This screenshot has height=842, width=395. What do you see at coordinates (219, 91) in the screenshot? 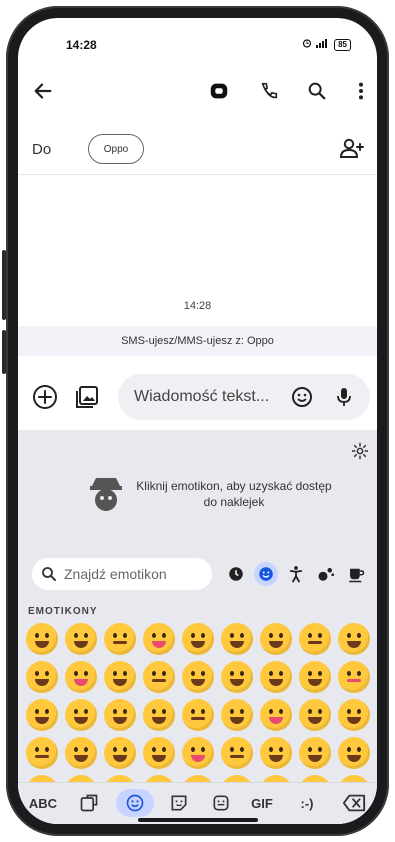
I see `video-message-icon` at bounding box center [219, 91].